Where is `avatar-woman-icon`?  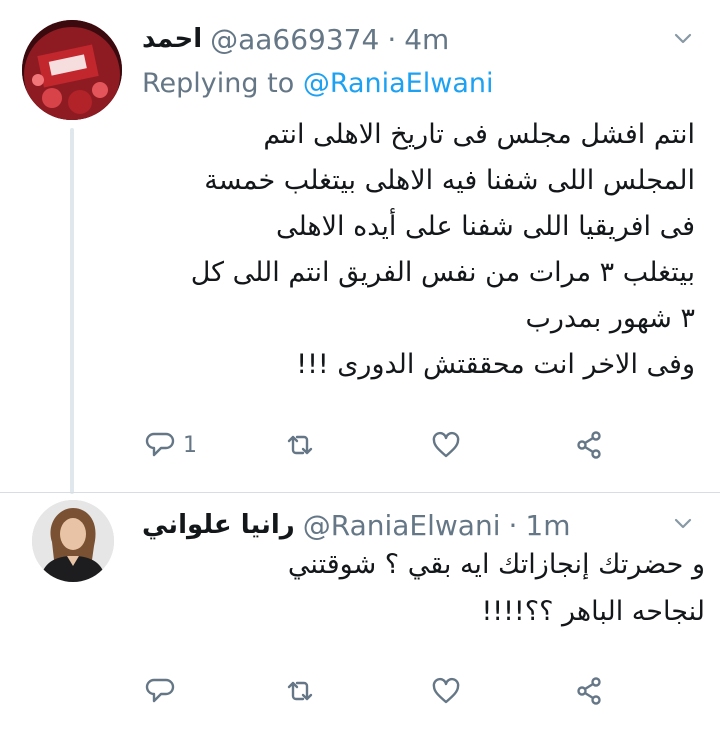
avatar-woman-icon is located at coordinates (73, 541).